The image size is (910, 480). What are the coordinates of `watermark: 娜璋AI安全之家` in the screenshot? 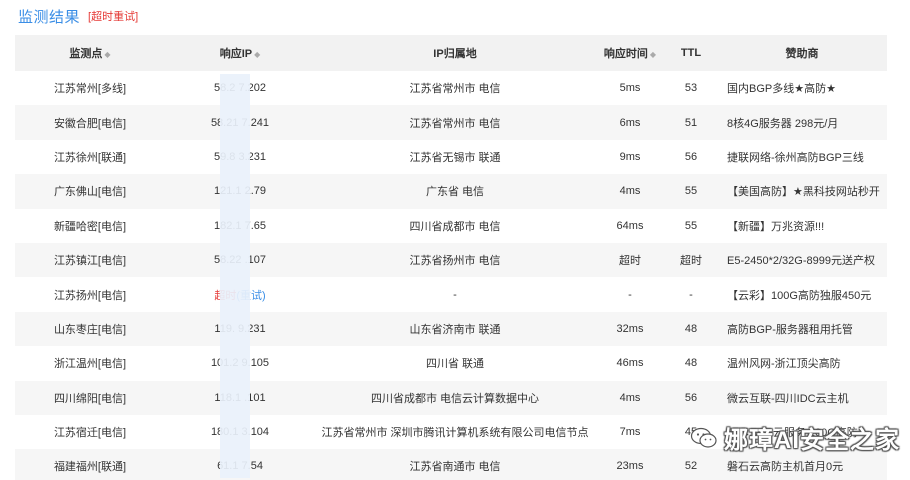 It's located at (795, 437).